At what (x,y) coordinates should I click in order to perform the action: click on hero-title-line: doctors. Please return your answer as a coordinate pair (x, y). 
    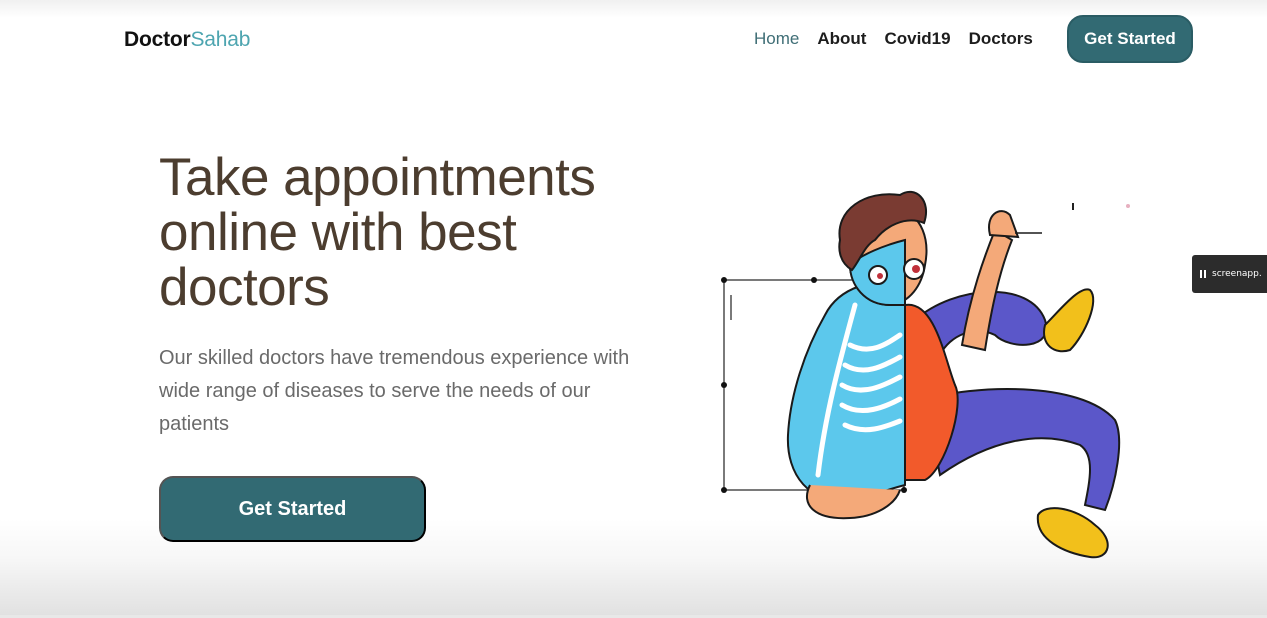
    Looking at the image, I should click on (244, 287).